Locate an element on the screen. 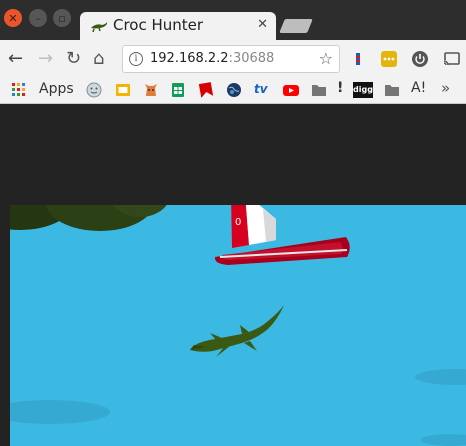  tv-bookmark-icon: tv is located at coordinates (261, 90).